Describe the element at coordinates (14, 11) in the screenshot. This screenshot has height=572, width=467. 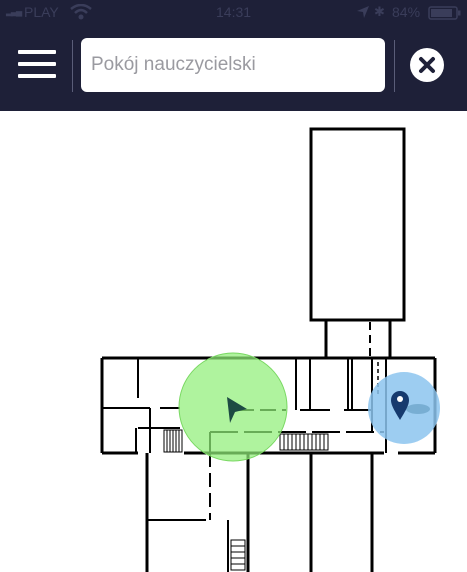
I see `signal-icon: ▂▃▄` at that location.